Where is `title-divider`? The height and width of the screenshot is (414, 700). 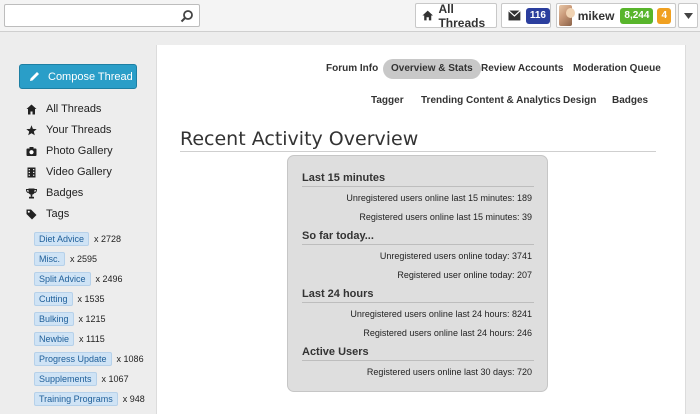 title-divider is located at coordinates (418, 151).